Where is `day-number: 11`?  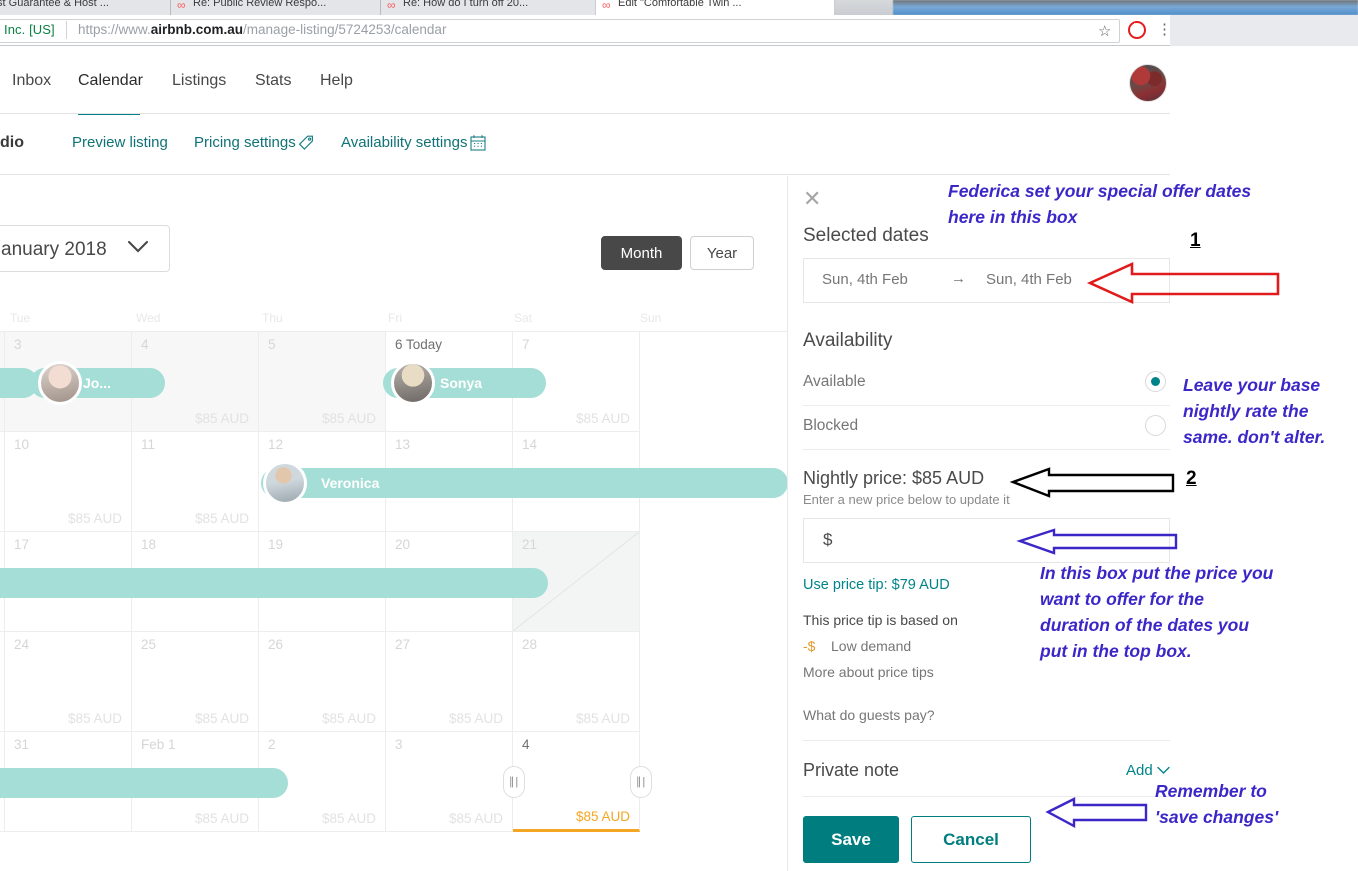 day-number: 11 is located at coordinates (148, 444).